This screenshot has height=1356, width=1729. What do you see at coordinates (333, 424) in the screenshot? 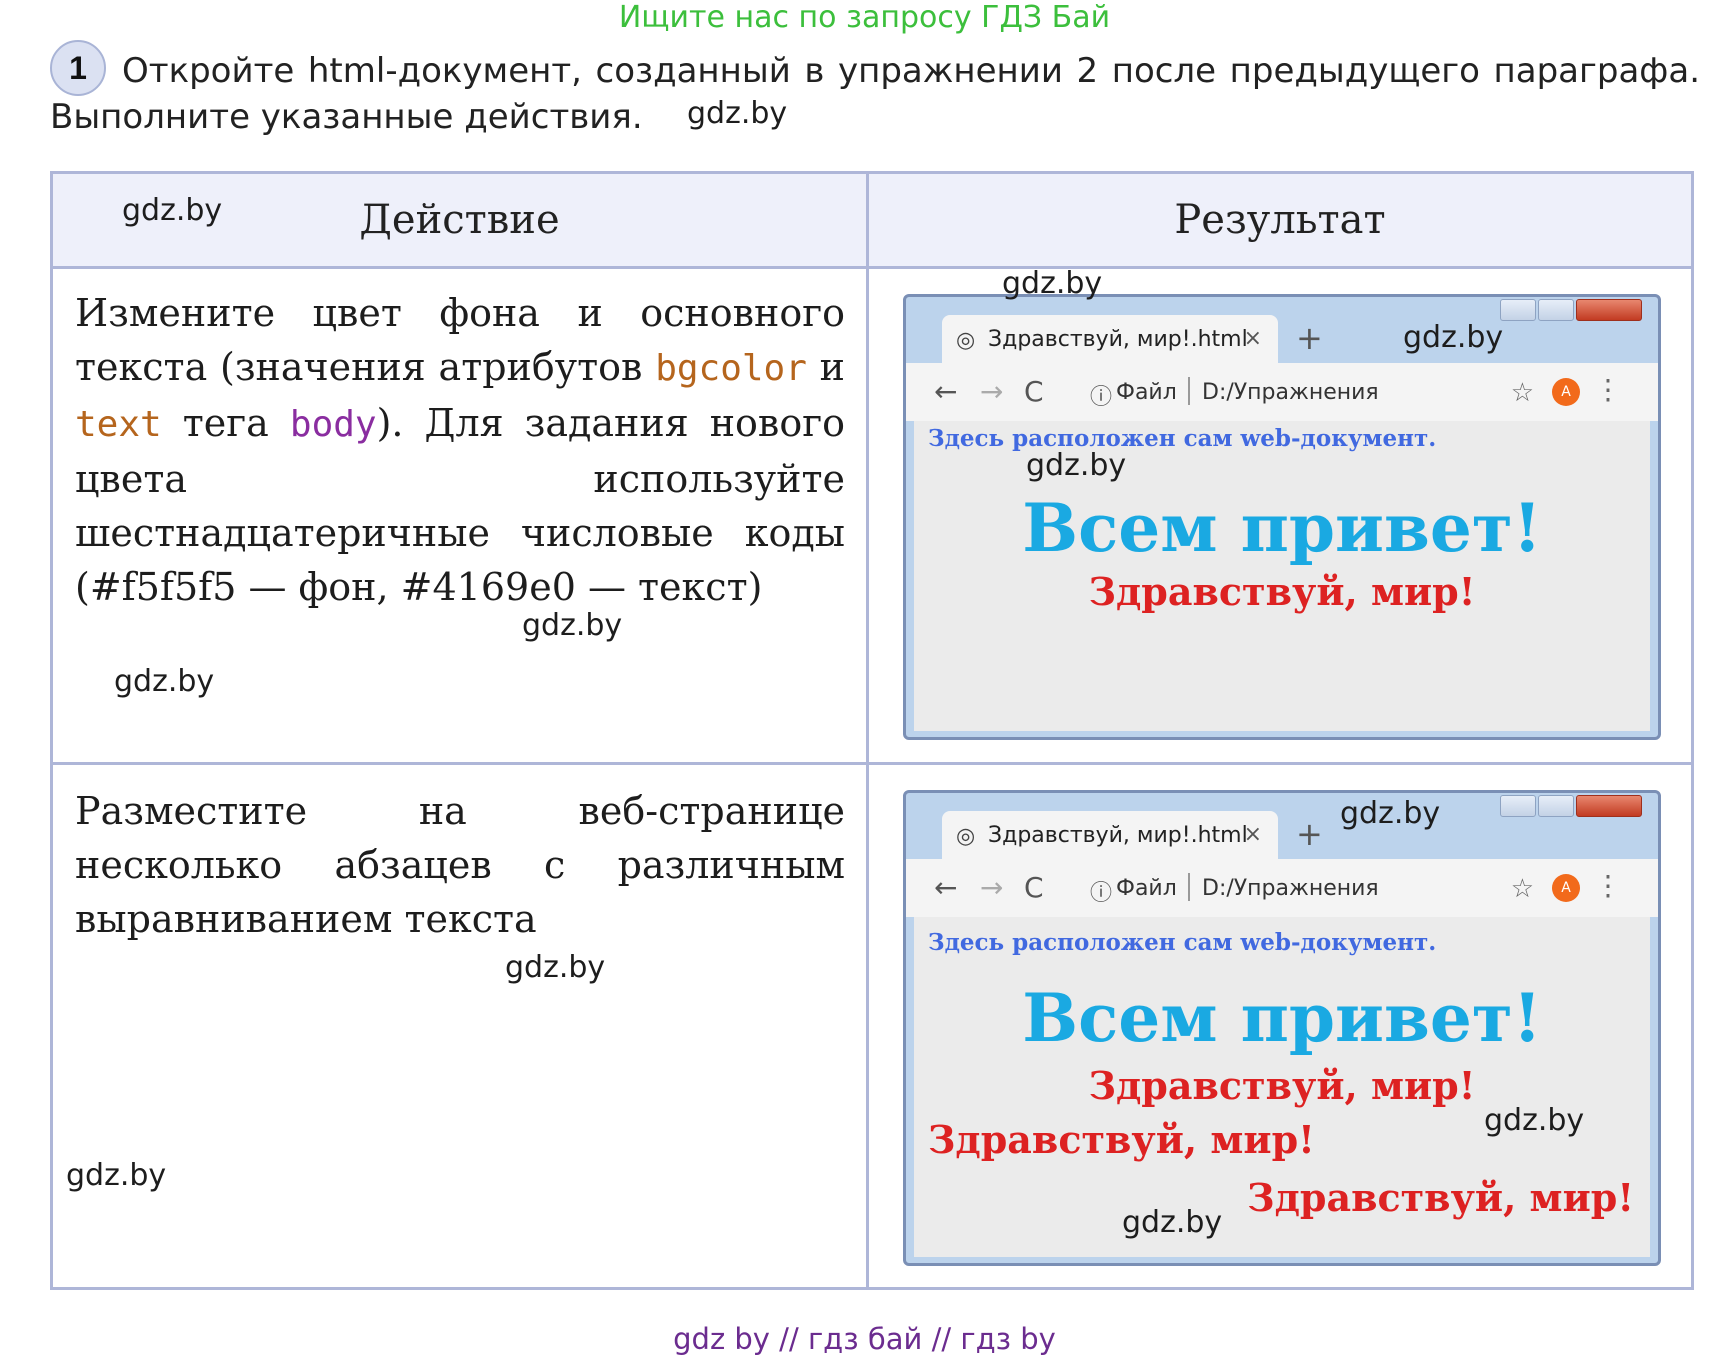
I see `code-body: body` at bounding box center [333, 424].